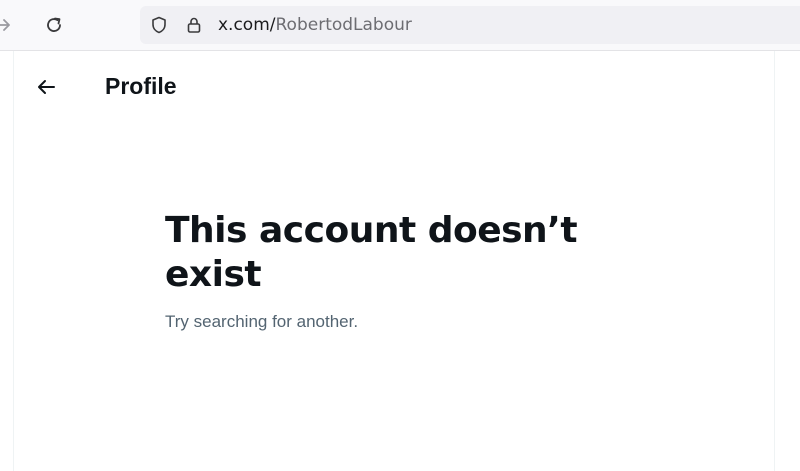 This screenshot has width=800, height=471. What do you see at coordinates (470, 25) in the screenshot?
I see `address-bar: x.com/RobertodLabour` at bounding box center [470, 25].